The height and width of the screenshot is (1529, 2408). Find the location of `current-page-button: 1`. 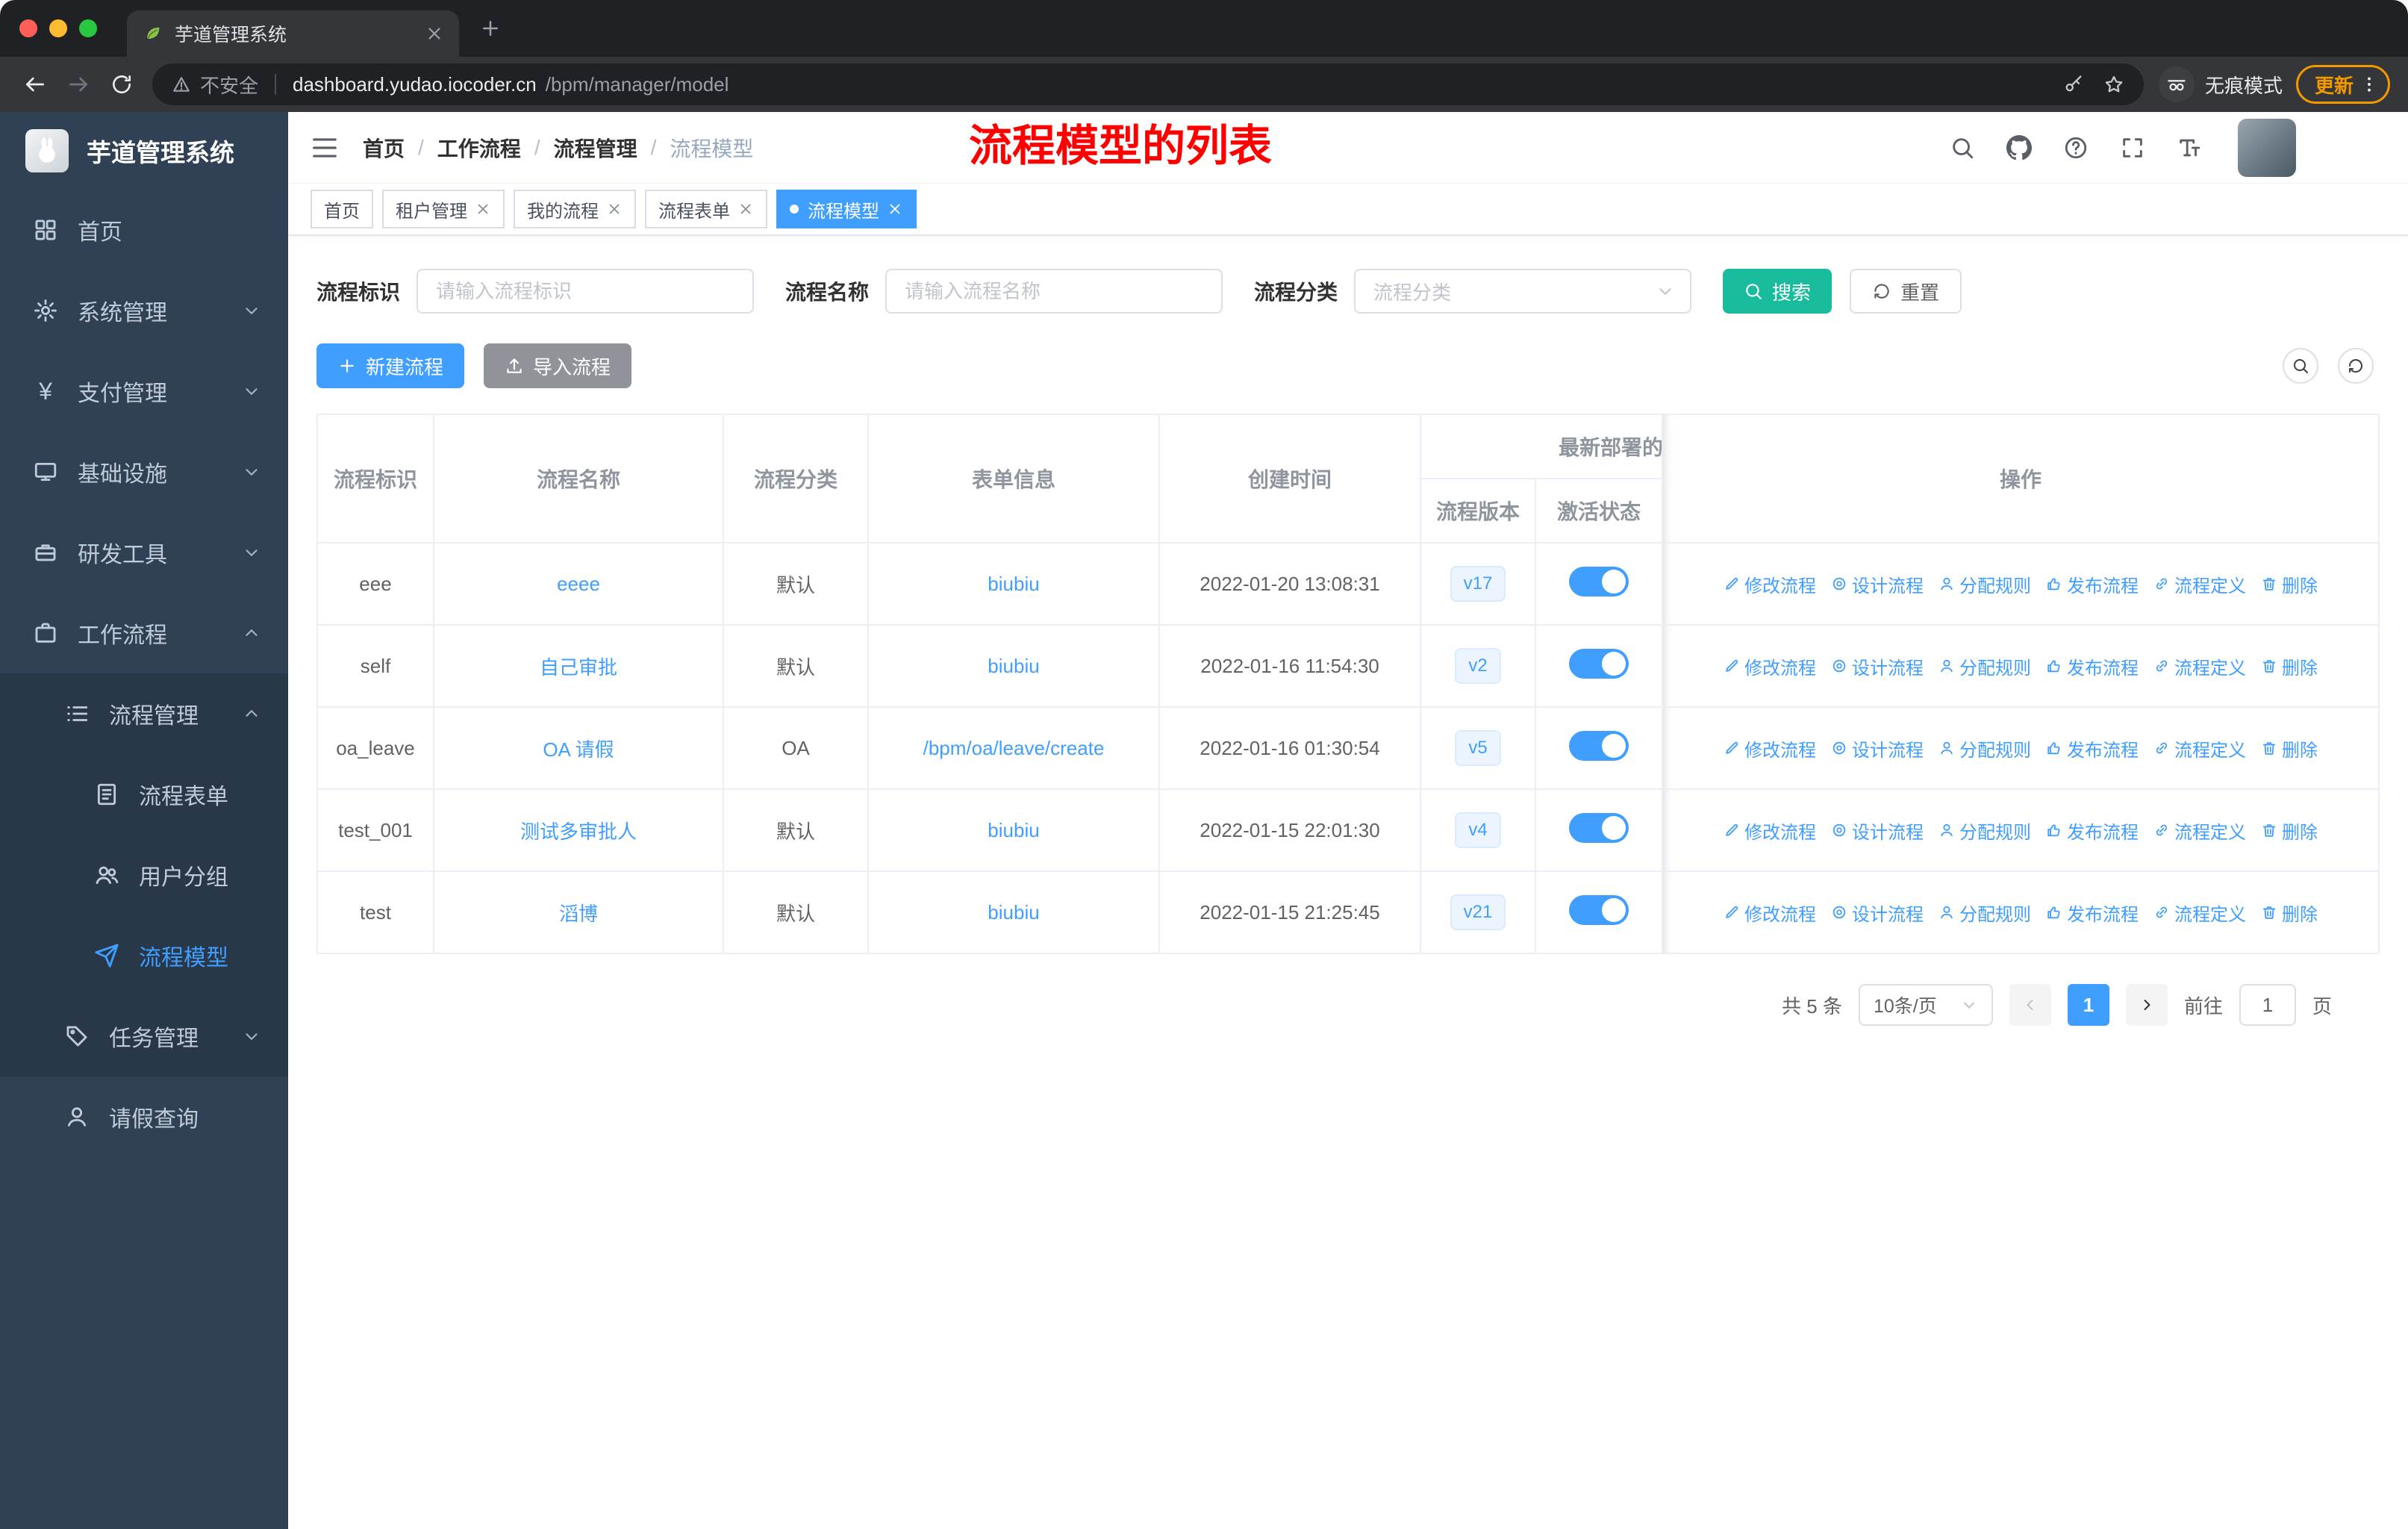

current-page-button: 1 is located at coordinates (2088, 1005).